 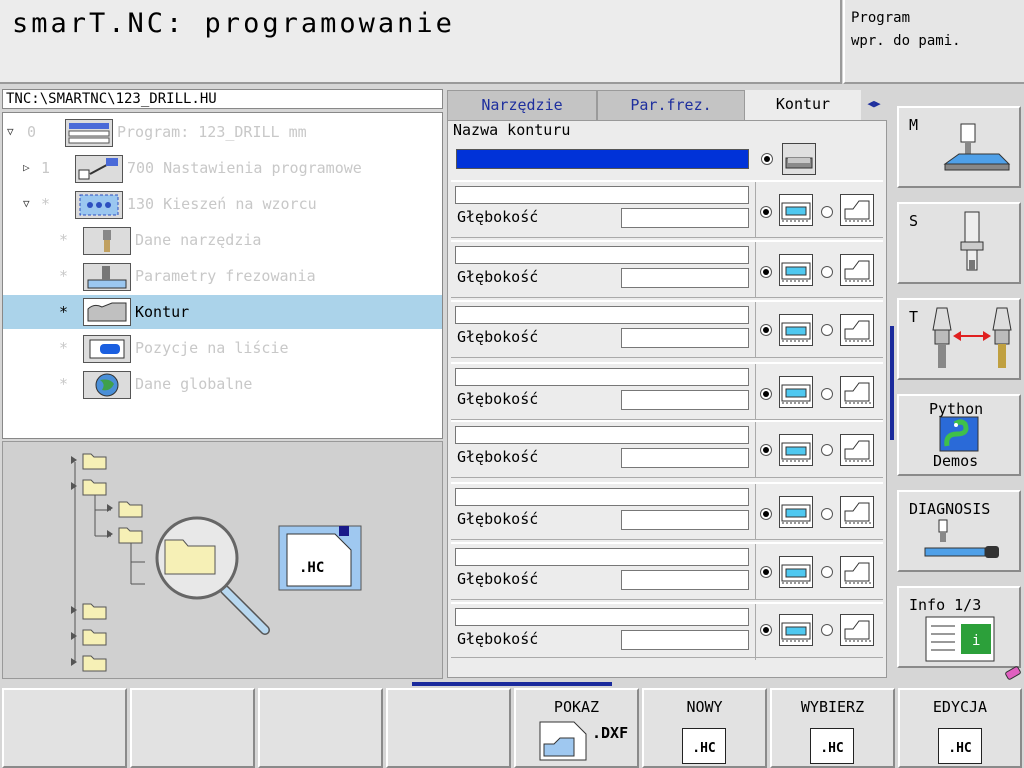 What do you see at coordinates (977, 147) in the screenshot?
I see `machine-table-icon` at bounding box center [977, 147].